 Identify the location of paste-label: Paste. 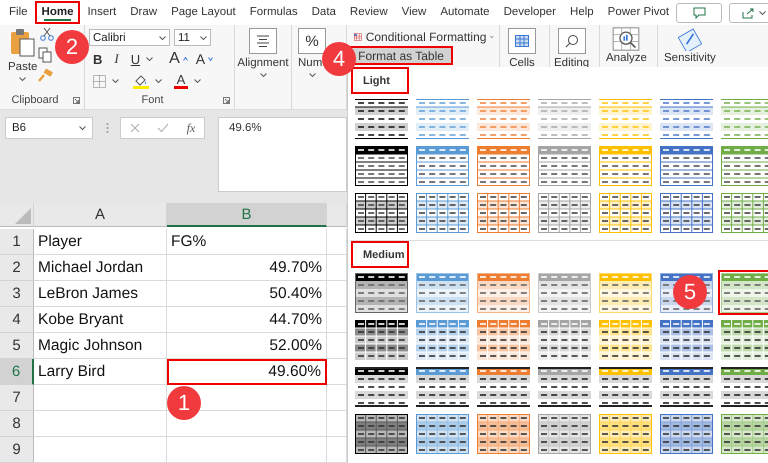
(23, 67).